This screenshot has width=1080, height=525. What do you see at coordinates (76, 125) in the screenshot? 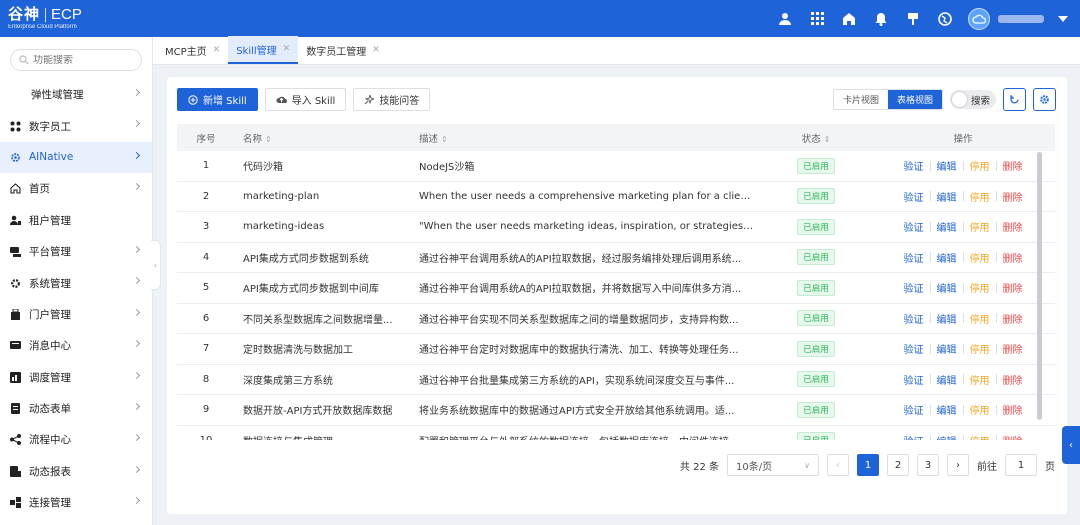
I see `sidebar-item-digital-employee: 数字员工` at bounding box center [76, 125].